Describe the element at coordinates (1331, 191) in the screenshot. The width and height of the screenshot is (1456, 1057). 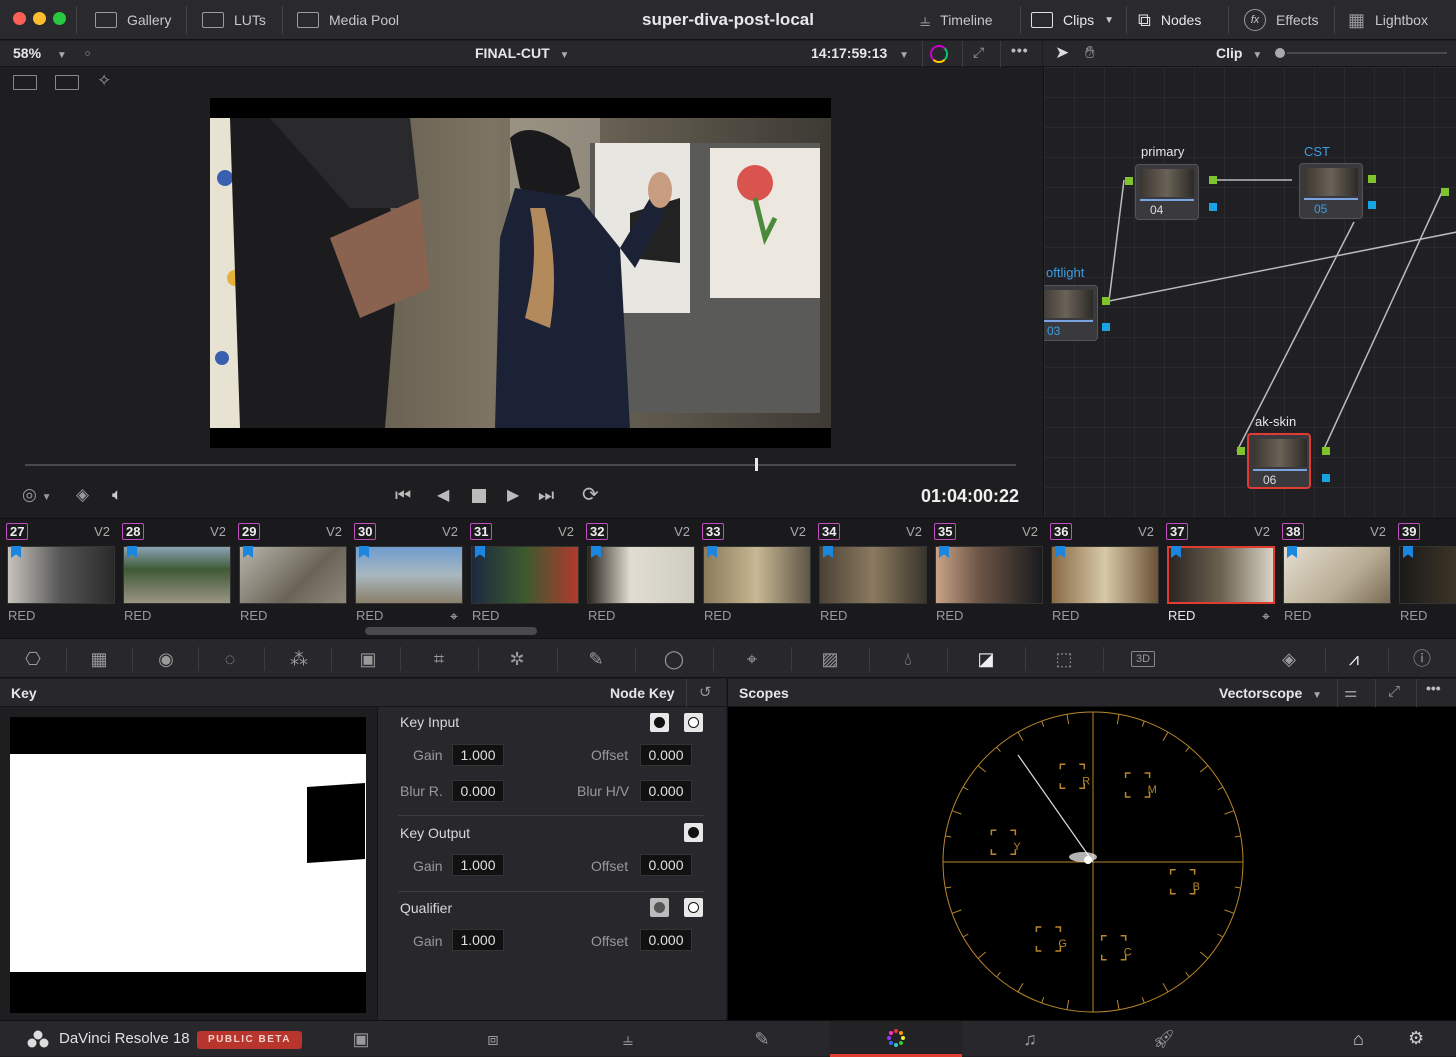
I see `node-cst: 05` at that location.